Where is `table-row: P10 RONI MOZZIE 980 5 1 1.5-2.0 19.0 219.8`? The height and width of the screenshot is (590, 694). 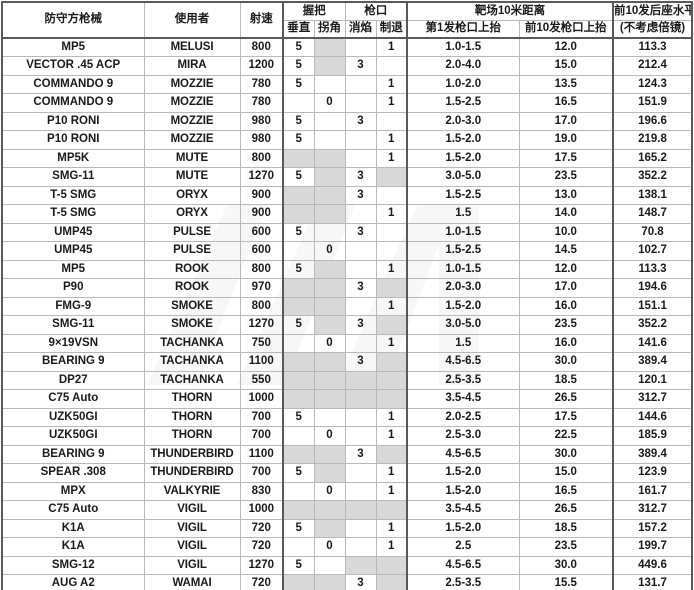 table-row: P10 RONI MOZZIE 980 5 1 1.5-2.0 19.0 219.8 is located at coordinates (347, 140).